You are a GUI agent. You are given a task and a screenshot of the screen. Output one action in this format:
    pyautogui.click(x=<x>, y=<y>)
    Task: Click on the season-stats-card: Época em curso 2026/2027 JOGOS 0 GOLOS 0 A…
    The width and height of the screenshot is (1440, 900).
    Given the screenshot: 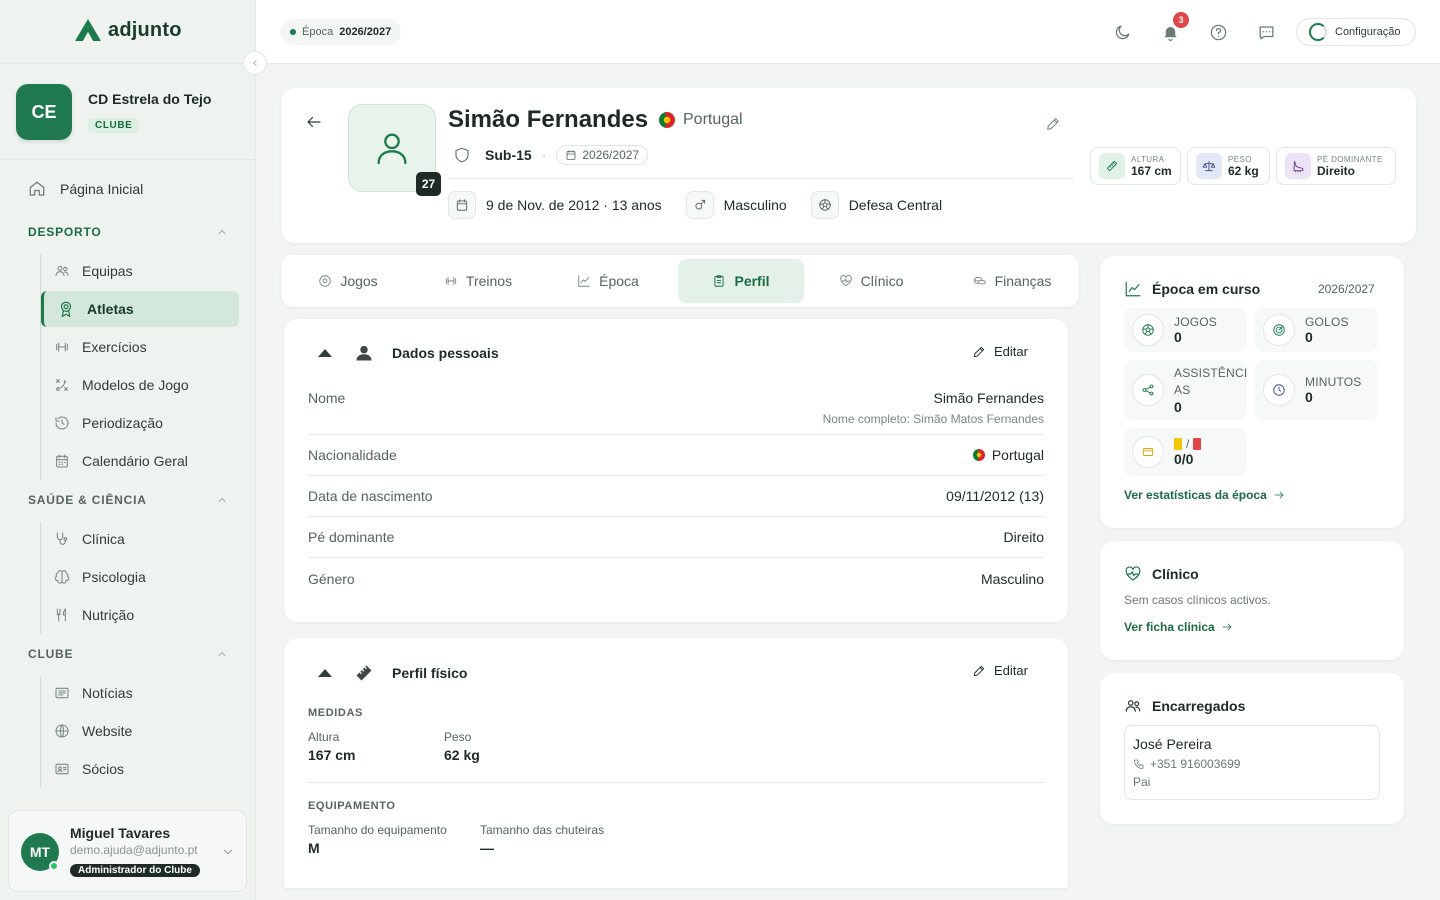 What is the action you would take?
    pyautogui.click(x=1252, y=392)
    